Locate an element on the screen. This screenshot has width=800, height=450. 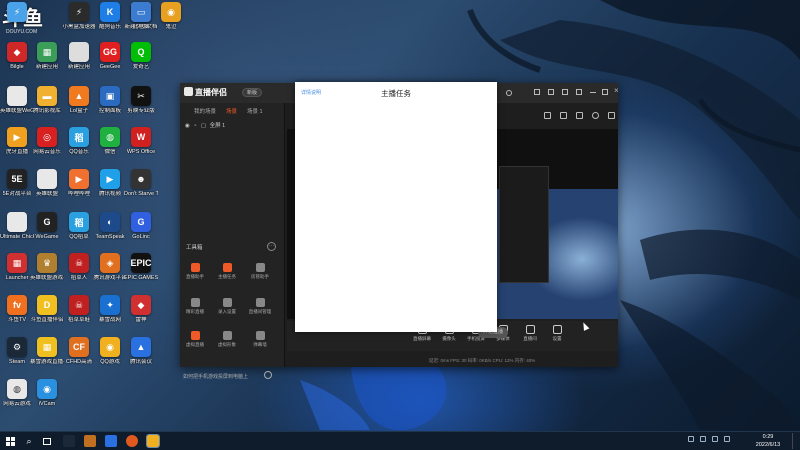
desktop-icon: CF CFHD高清 is located at coordinates (79, 351).